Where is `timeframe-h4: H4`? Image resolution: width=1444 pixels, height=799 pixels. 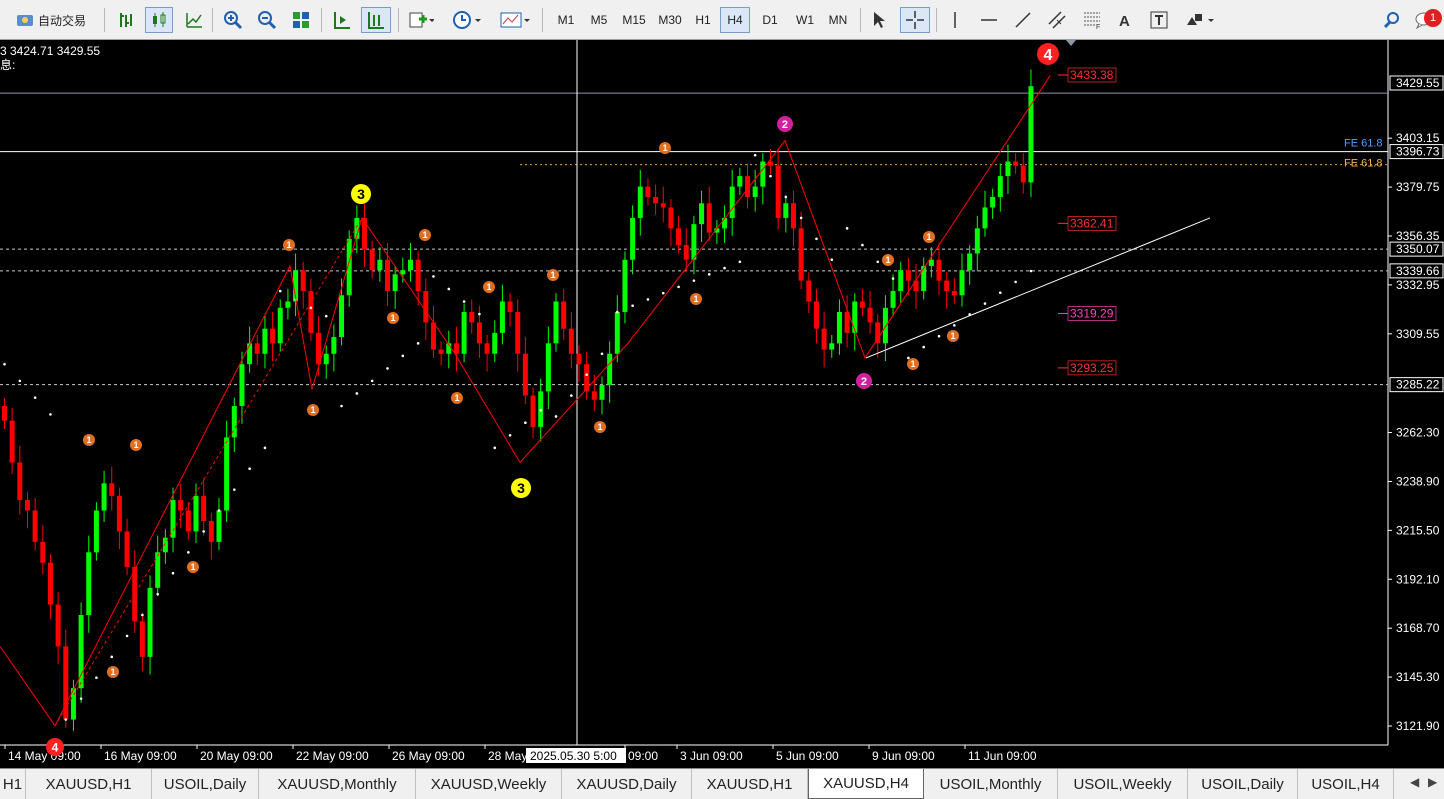
timeframe-h4: H4 is located at coordinates (735, 20).